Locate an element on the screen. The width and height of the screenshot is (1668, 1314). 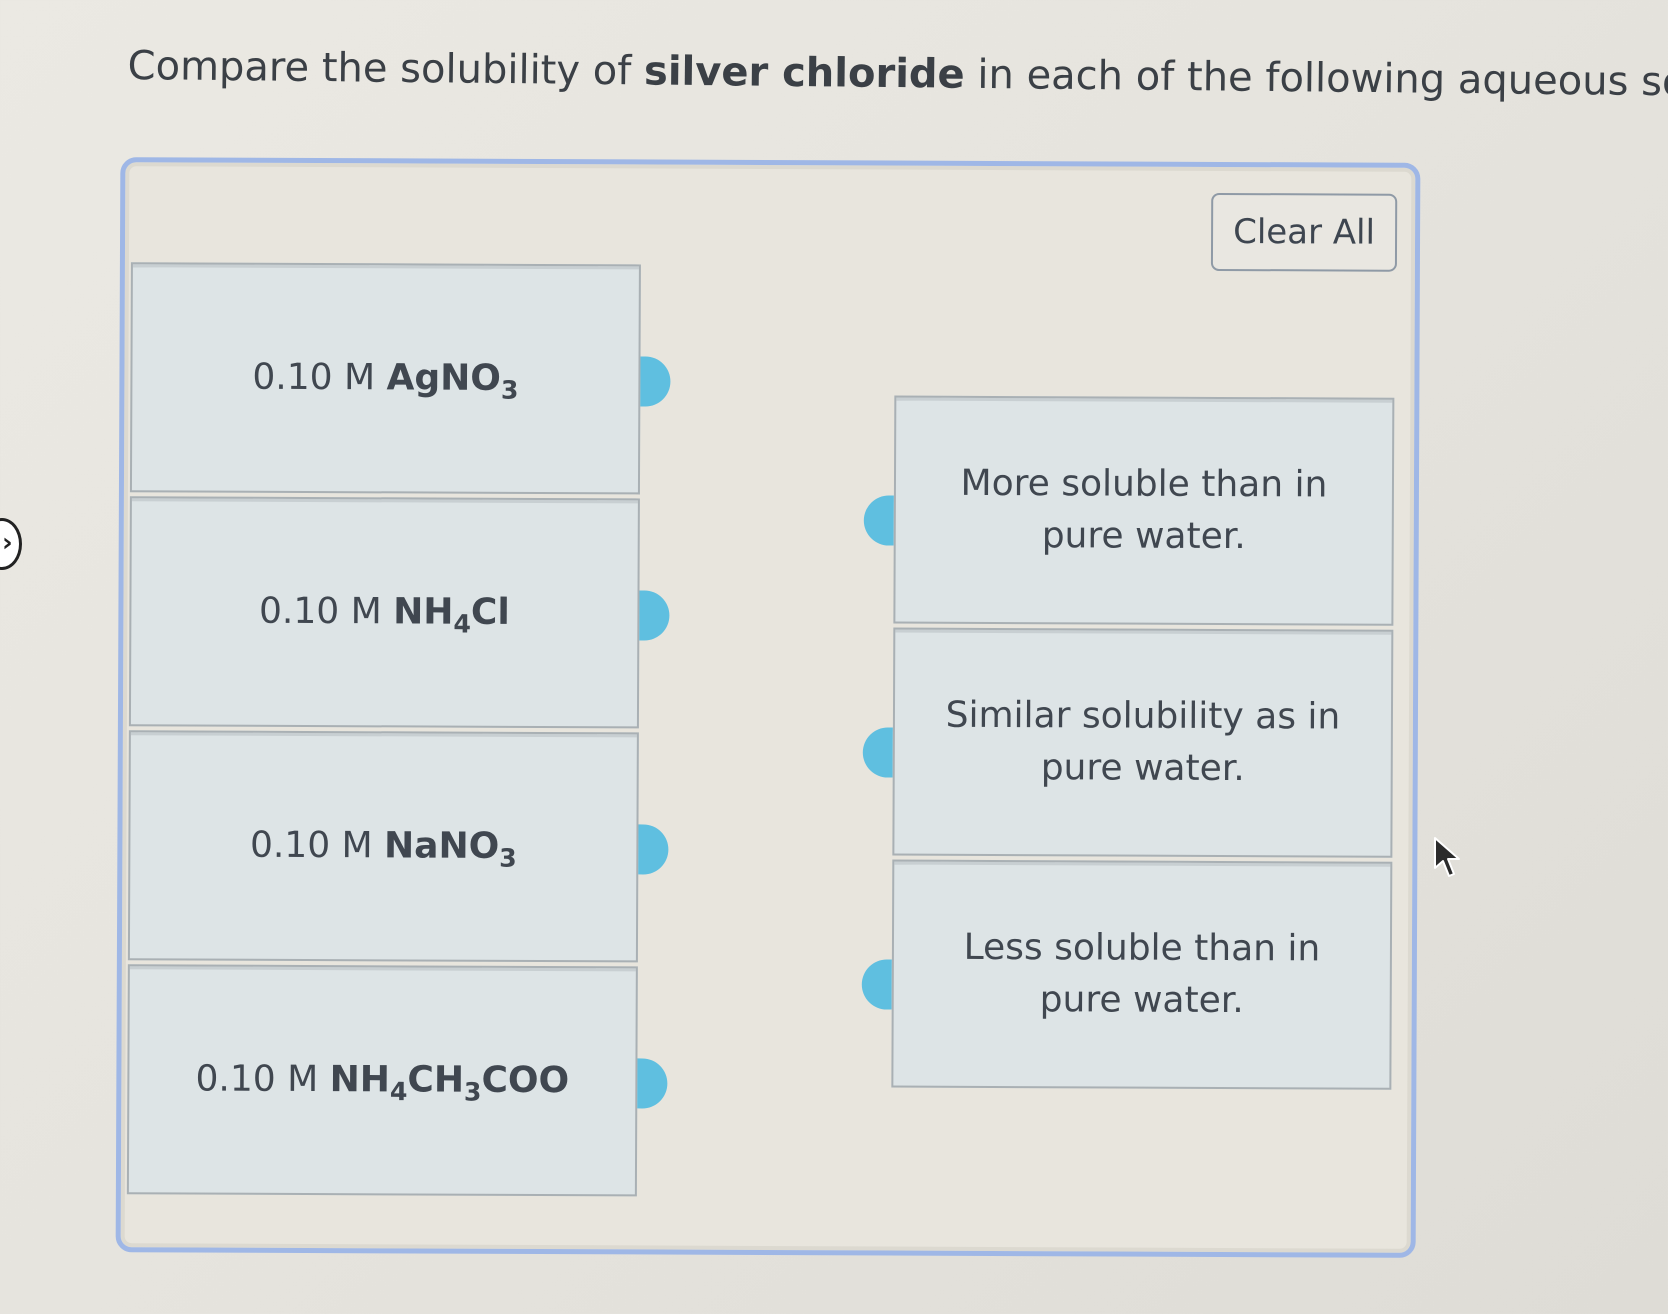
question-prefix: Compare the solubility of is located at coordinates (386, 68).